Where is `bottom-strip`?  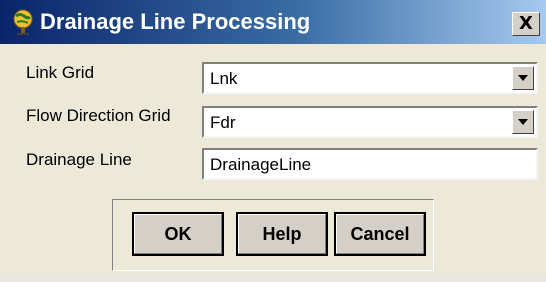
bottom-strip is located at coordinates (273, 279).